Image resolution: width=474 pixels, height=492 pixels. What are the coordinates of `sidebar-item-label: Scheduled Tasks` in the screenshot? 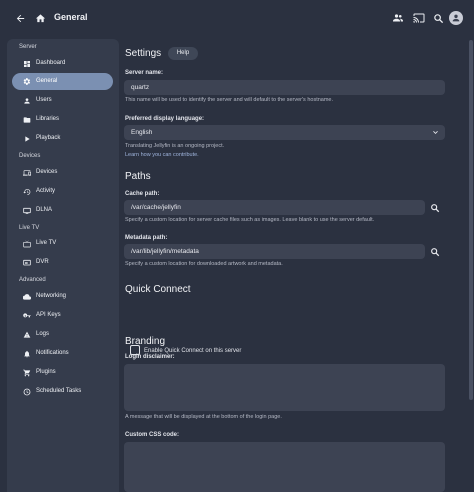 It's located at (59, 391).